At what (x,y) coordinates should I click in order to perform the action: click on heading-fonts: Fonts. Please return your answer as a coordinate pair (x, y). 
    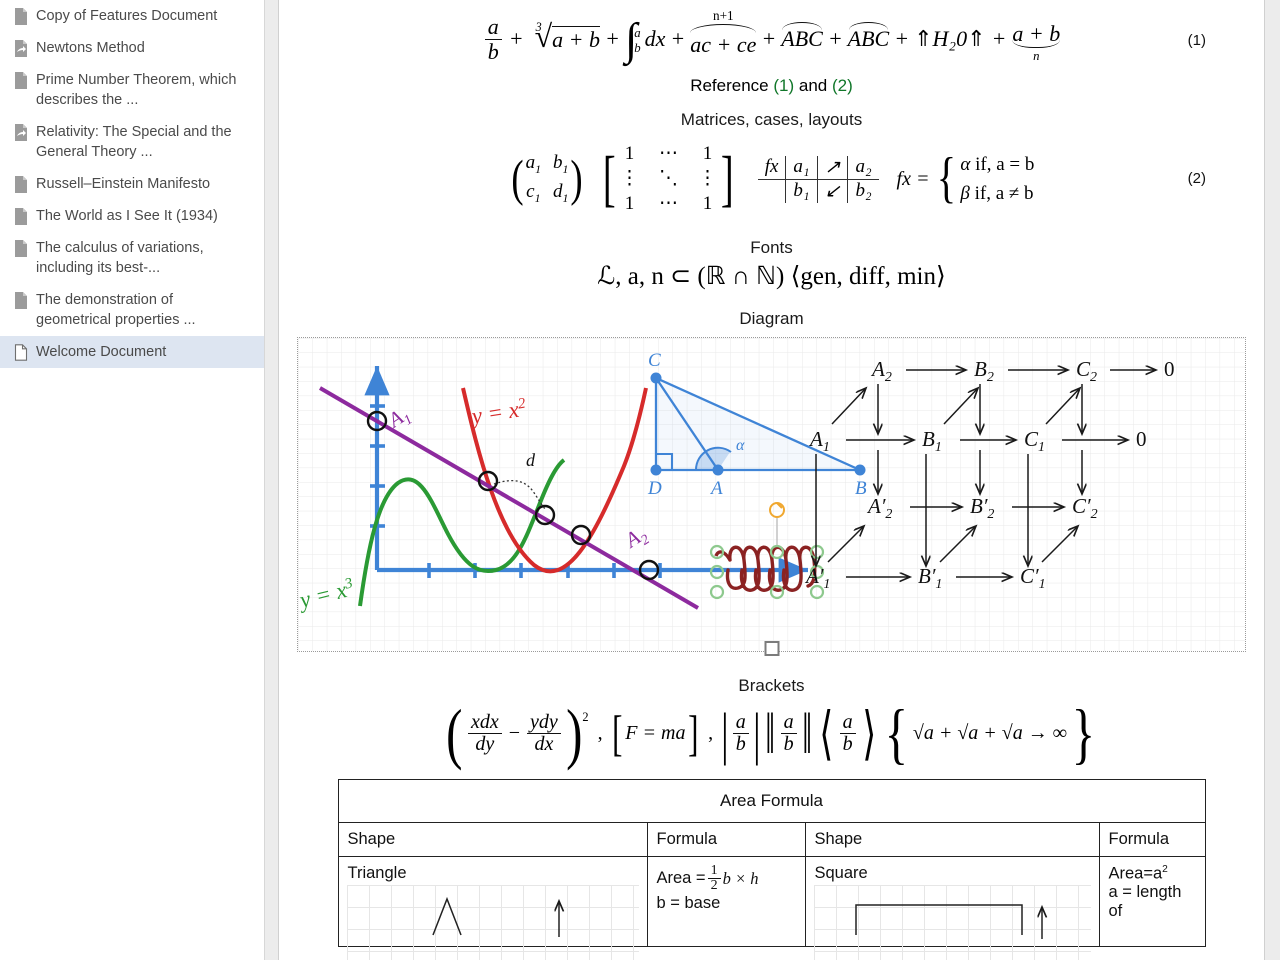
    Looking at the image, I should click on (771, 247).